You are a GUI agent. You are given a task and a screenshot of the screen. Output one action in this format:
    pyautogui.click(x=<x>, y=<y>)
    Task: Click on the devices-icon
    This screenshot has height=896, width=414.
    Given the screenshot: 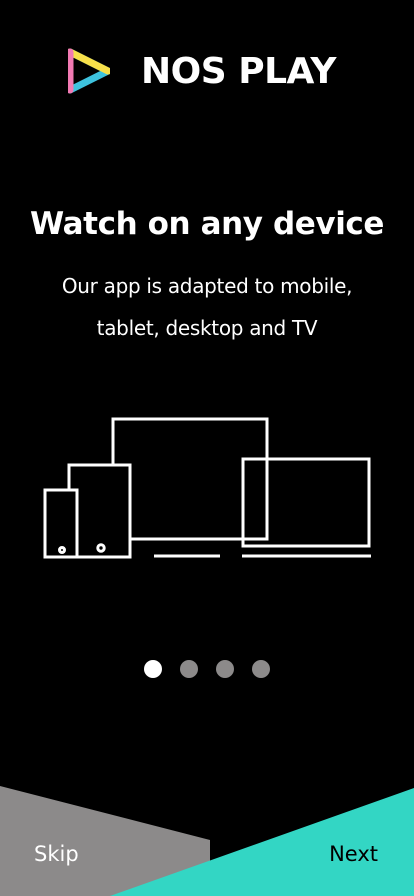 What is the action you would take?
    pyautogui.click(x=207, y=488)
    